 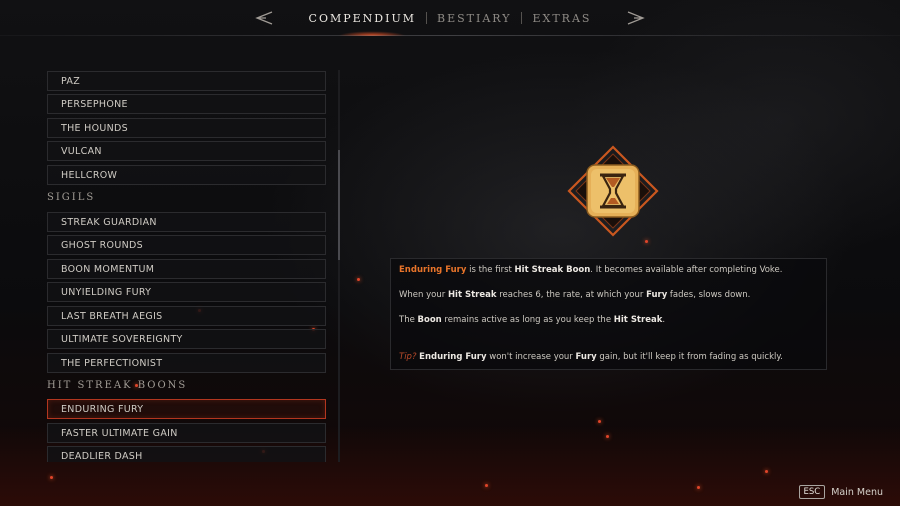 I want to click on main-menu-button: ESC Main Menu, so click(x=840, y=492).